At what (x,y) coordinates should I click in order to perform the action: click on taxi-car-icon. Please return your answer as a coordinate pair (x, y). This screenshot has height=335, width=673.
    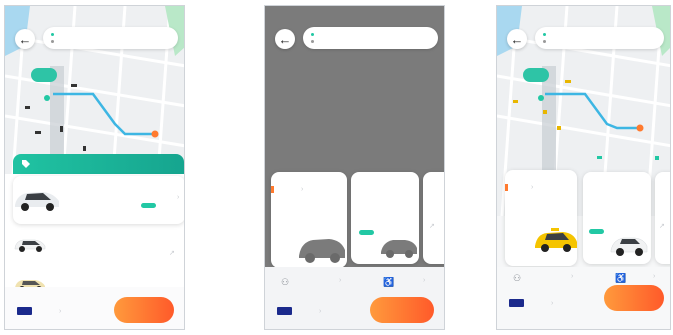
    Looking at the image, I should click on (556, 240).